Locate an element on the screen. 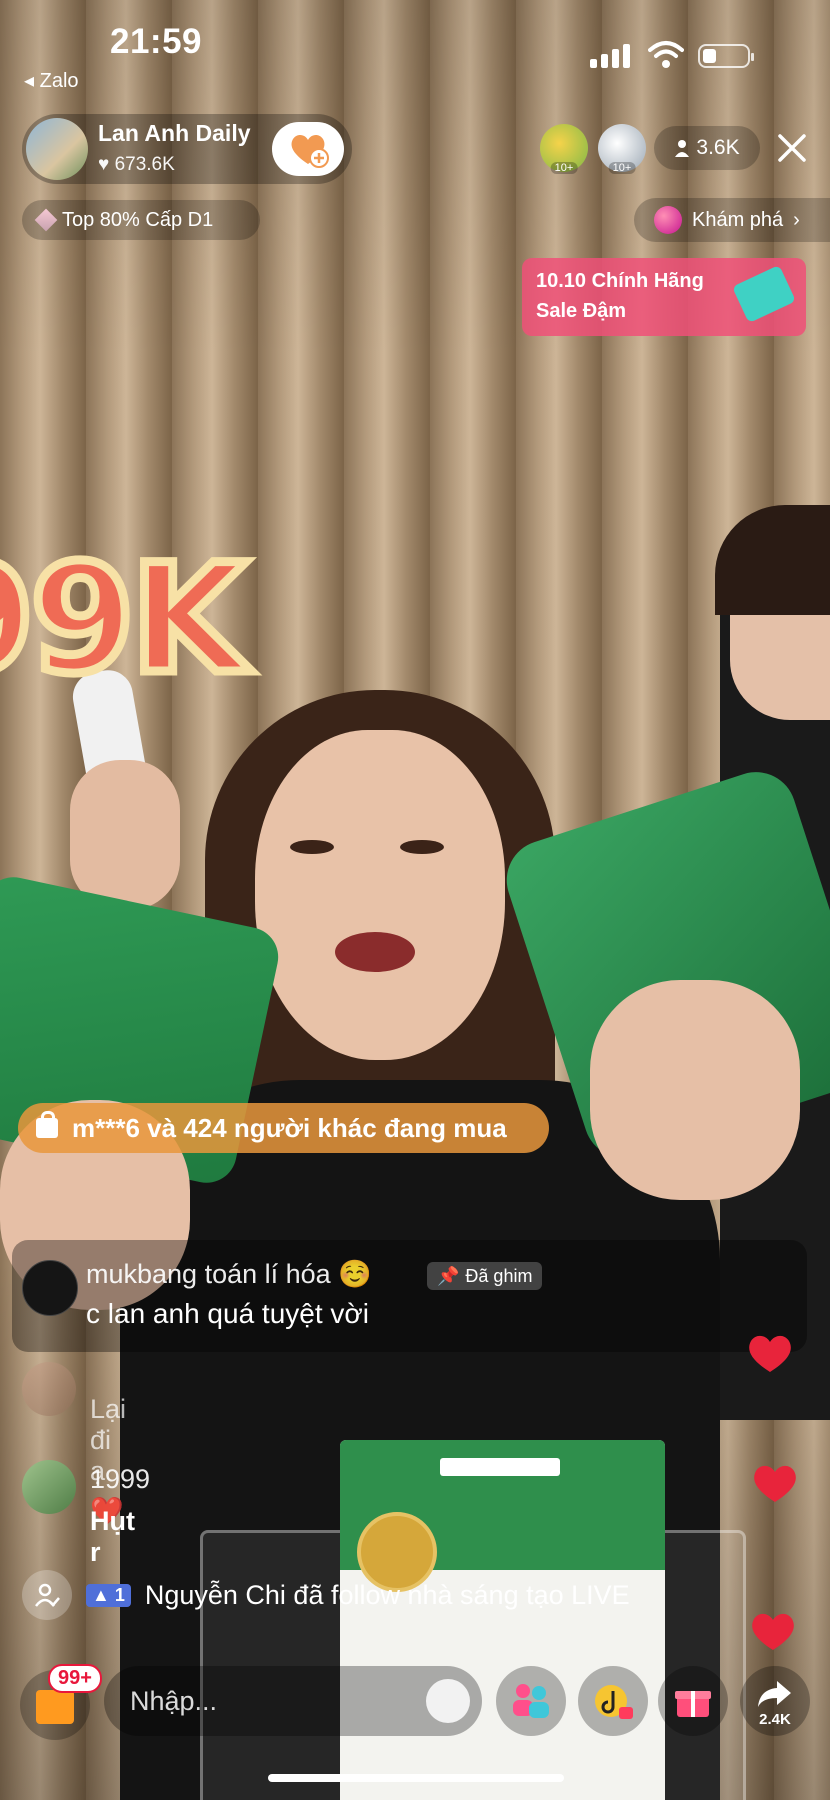 Image resolution: width=830 pixels, height=1800 pixels. heart-icon: ♥ is located at coordinates (104, 164).